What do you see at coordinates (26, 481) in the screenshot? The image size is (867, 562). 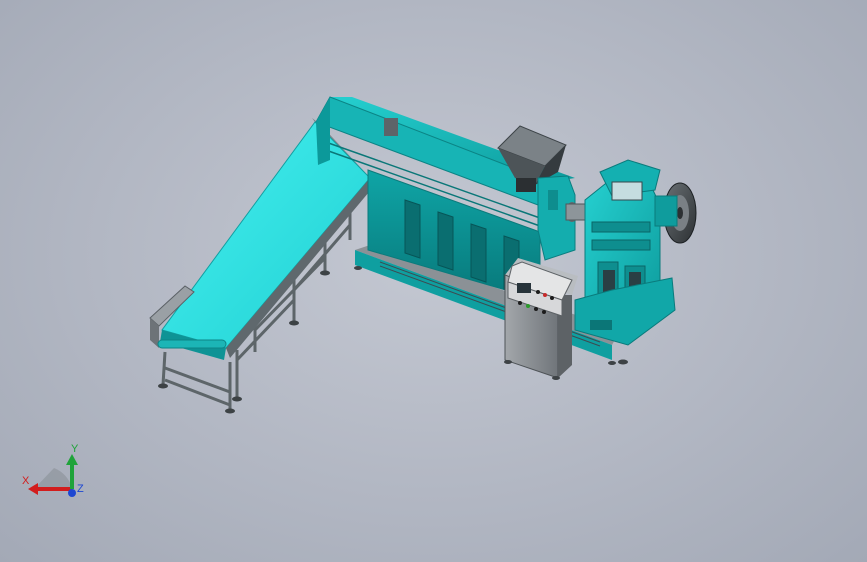 I see `x-axis-label: X` at bounding box center [26, 481].